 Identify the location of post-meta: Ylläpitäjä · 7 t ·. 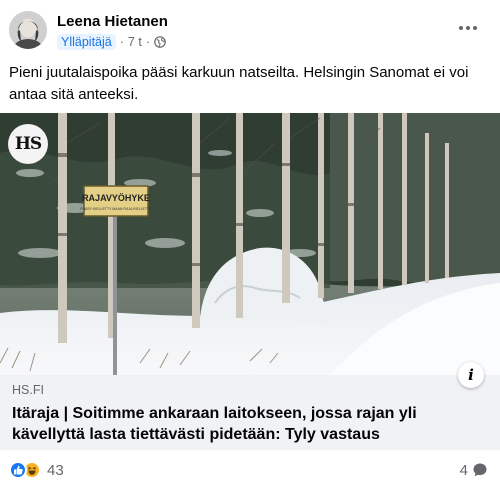
(111, 42).